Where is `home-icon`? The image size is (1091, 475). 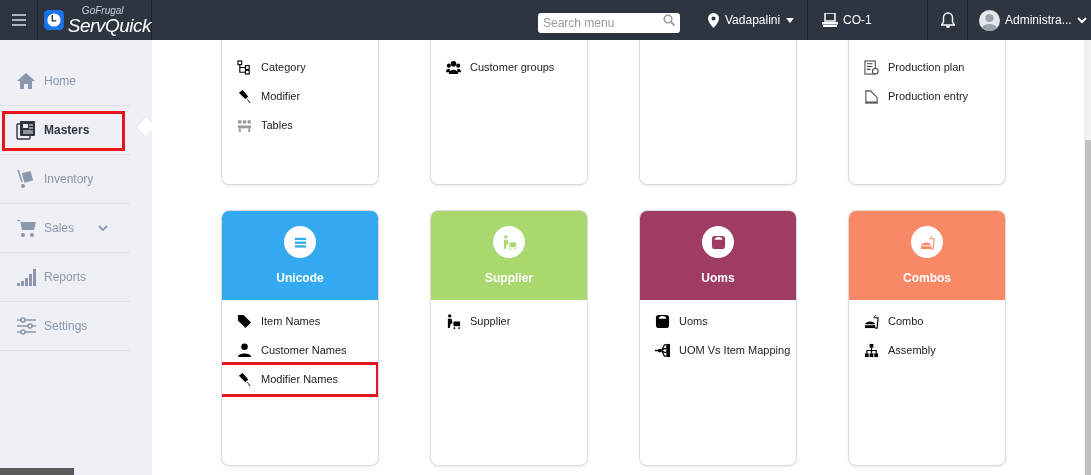
home-icon is located at coordinates (26, 81).